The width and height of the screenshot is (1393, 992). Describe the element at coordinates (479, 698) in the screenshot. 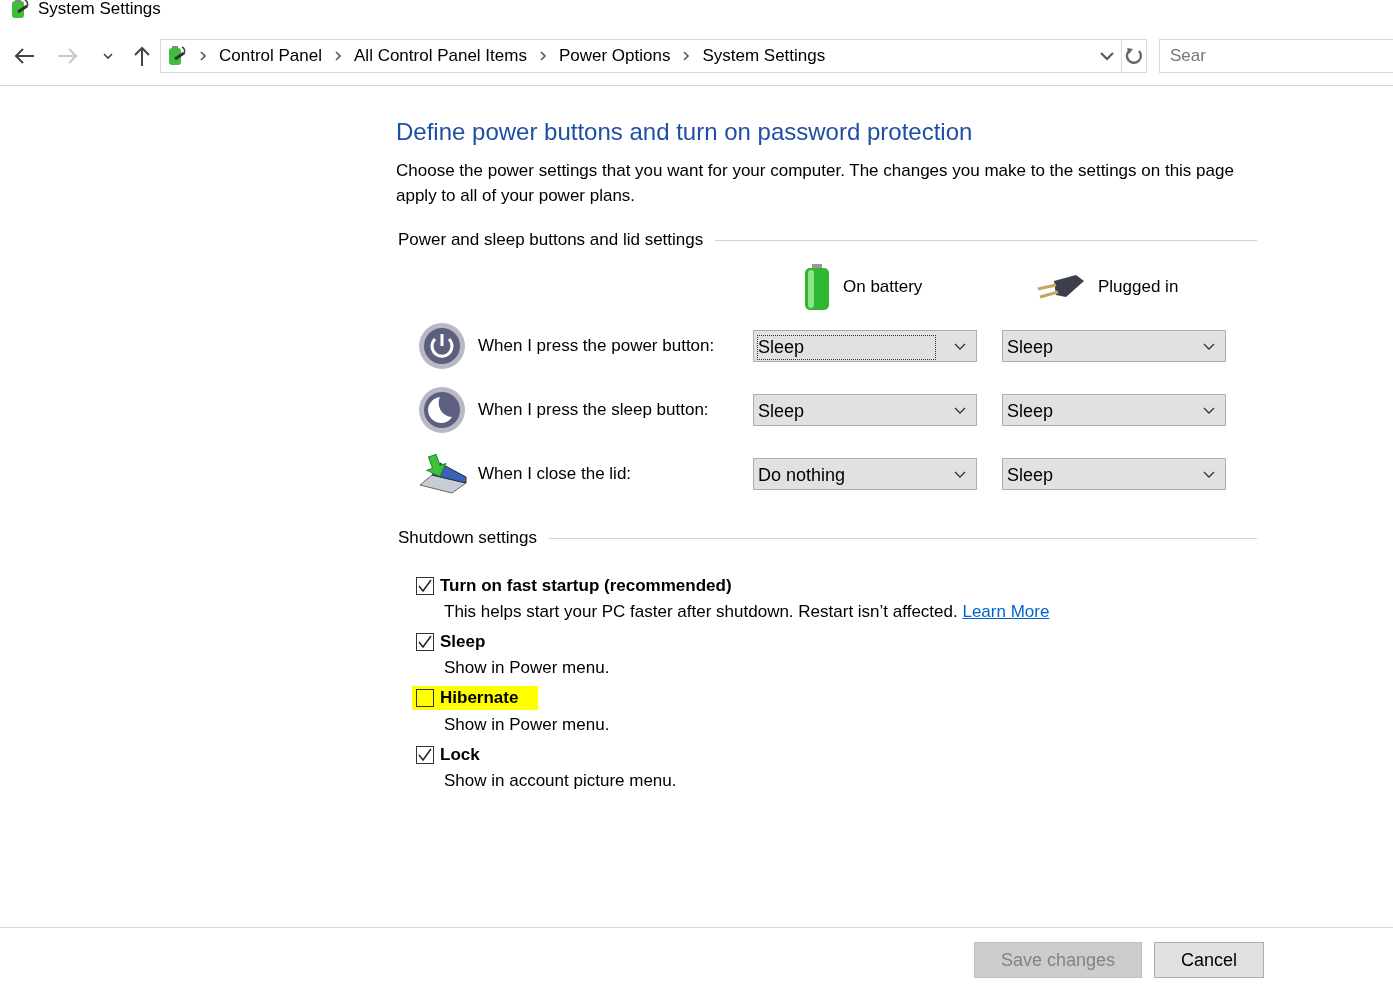

I see `checkbox-label: Hibernate` at that location.